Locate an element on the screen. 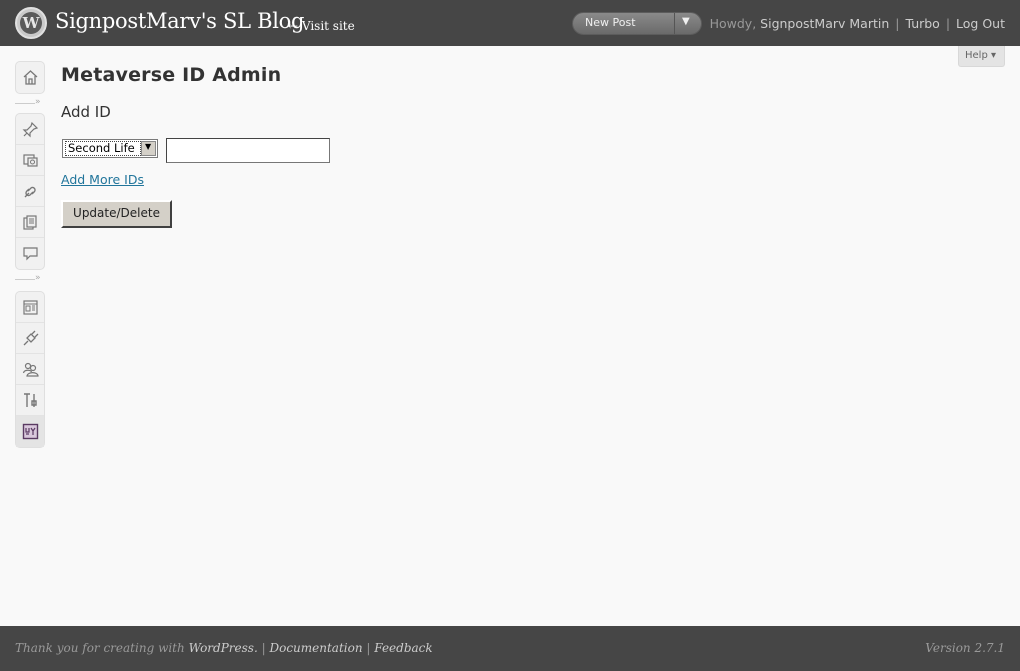 The image size is (1020, 671). tools-icon is located at coordinates (30, 400).